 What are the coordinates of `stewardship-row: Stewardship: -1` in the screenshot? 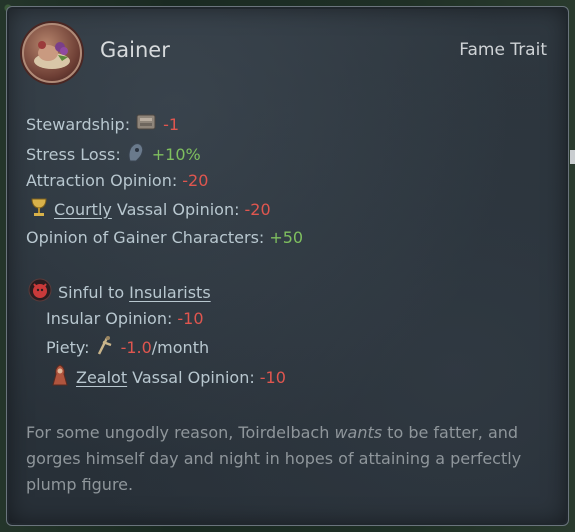 It's located at (102, 124).